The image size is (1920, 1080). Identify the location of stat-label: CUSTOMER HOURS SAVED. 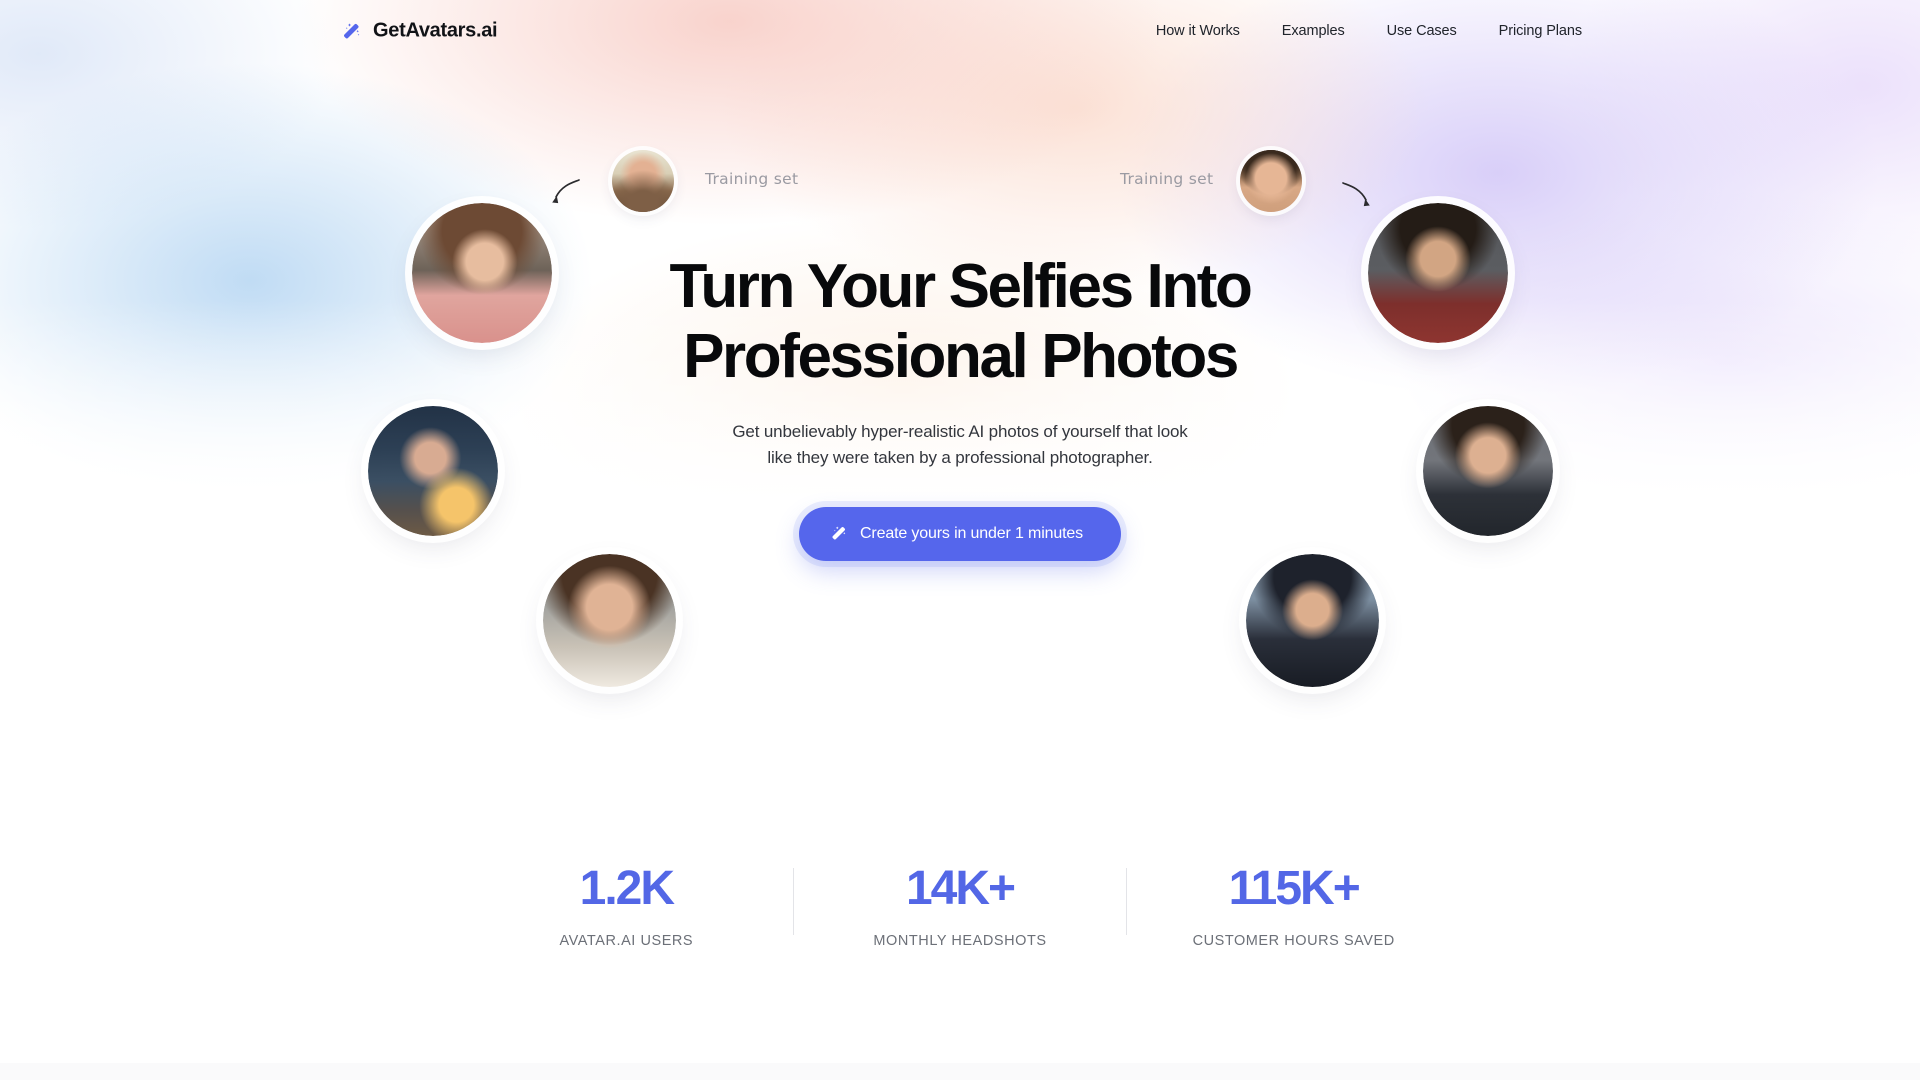
(1293, 940).